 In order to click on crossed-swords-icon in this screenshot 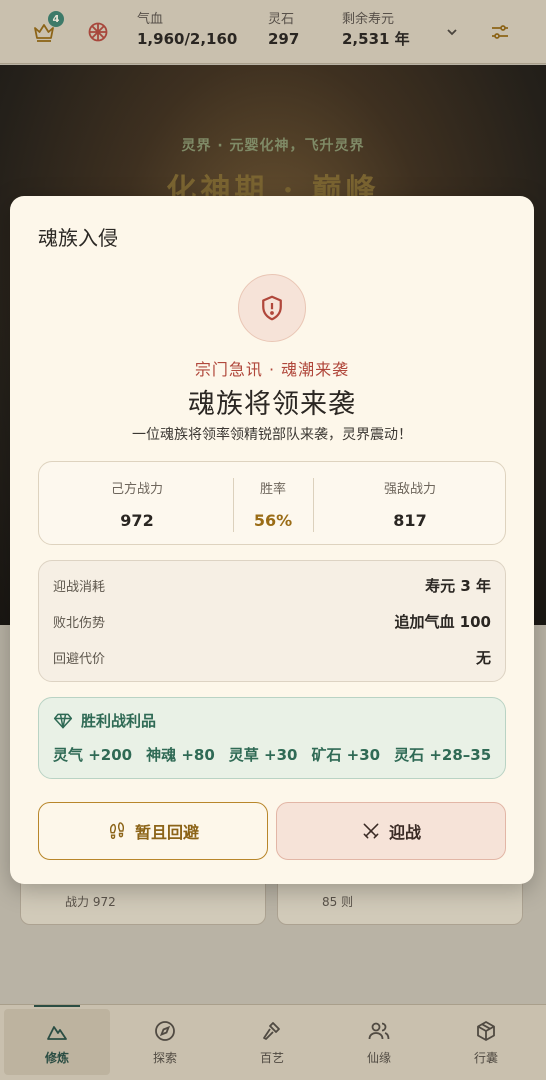, I will do `click(371, 831)`.